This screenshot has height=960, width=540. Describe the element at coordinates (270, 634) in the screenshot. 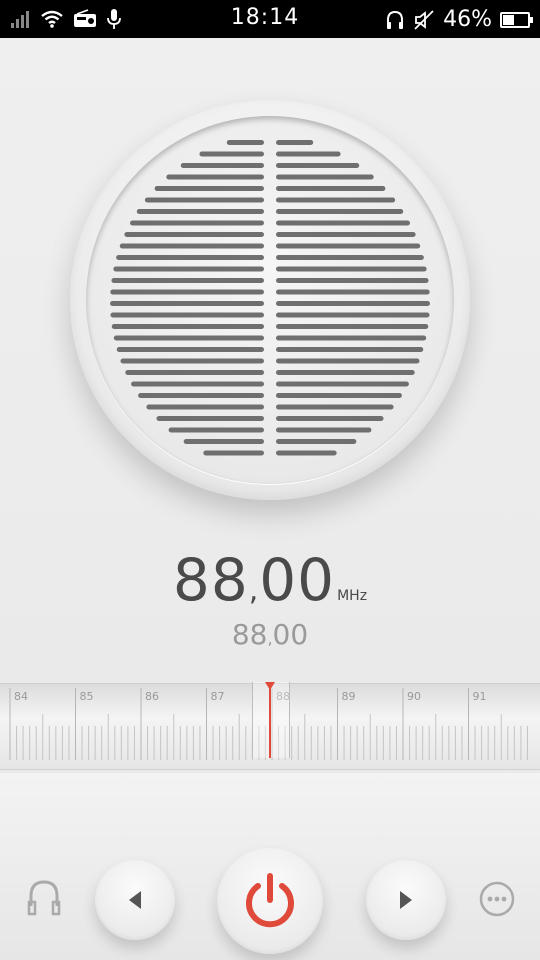

I see `frequency-secondary: 88,00` at that location.